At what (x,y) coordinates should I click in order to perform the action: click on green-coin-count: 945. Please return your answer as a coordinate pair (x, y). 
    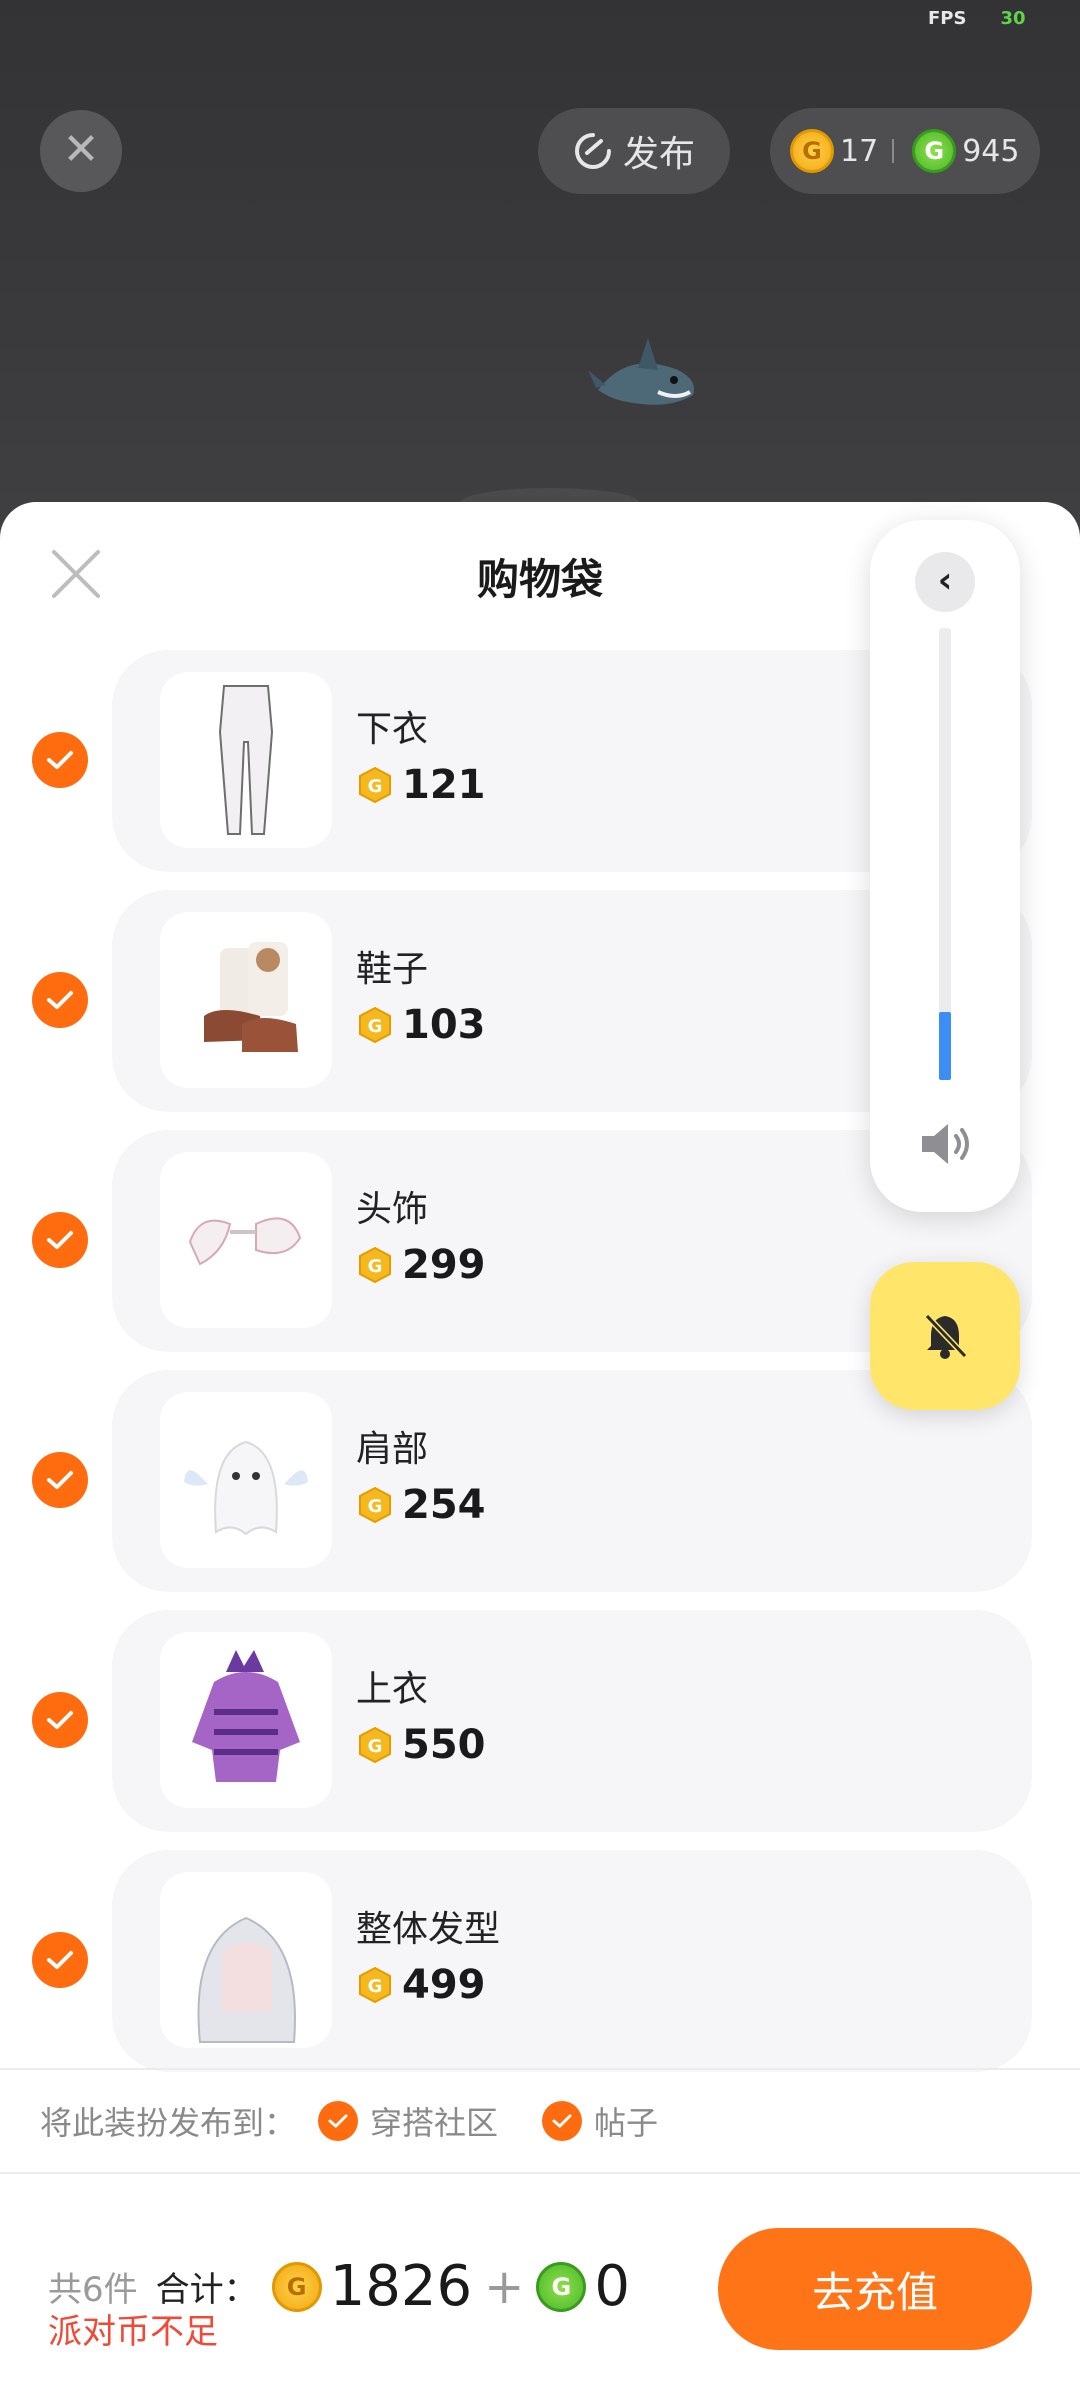
    Looking at the image, I should click on (991, 151).